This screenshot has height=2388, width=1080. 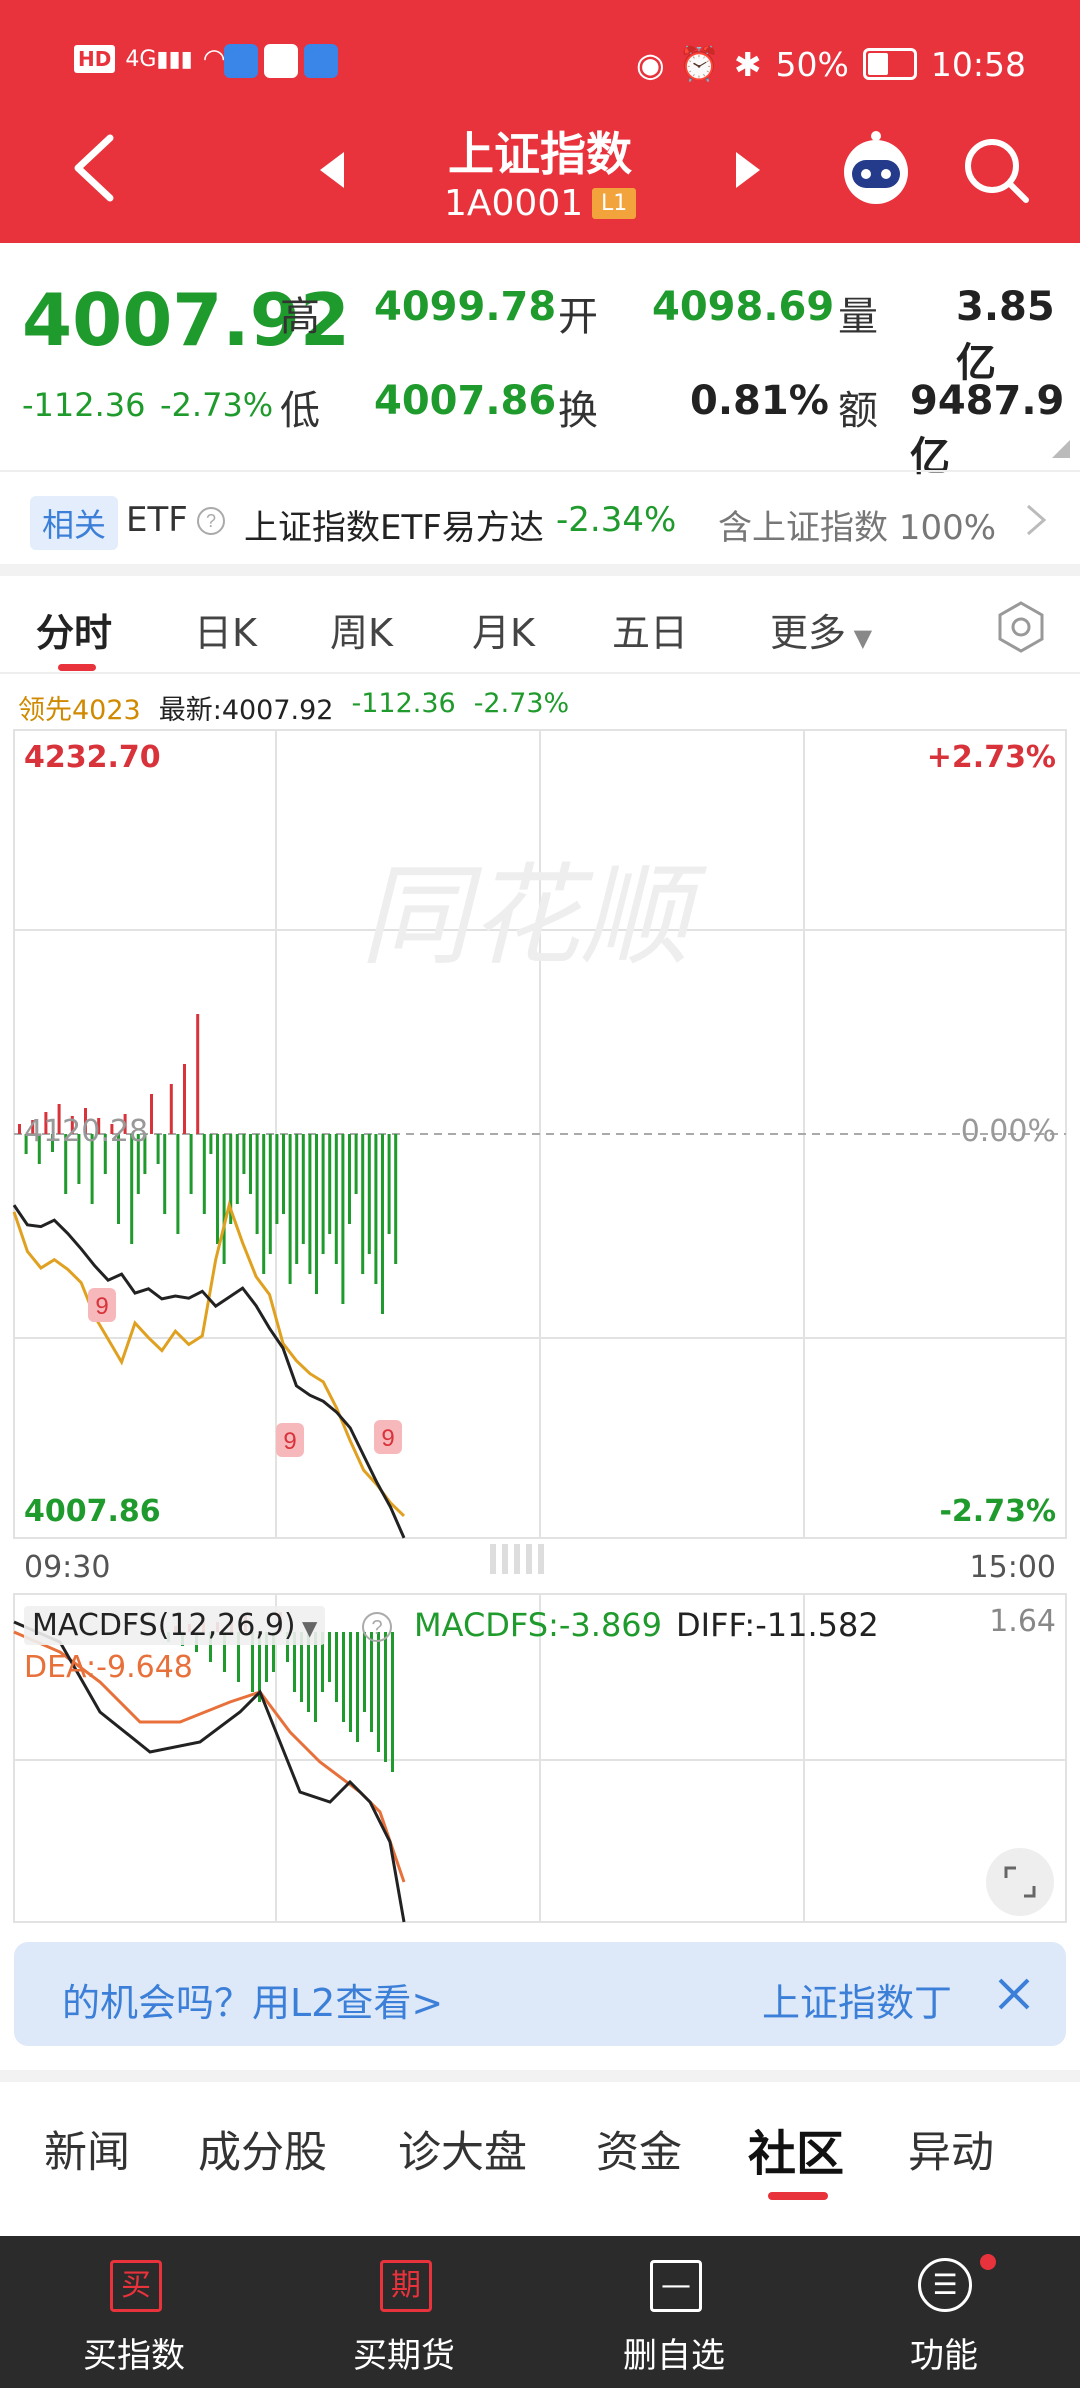 I want to click on tab-diagnosis: 诊大盘, so click(x=462, y=2149).